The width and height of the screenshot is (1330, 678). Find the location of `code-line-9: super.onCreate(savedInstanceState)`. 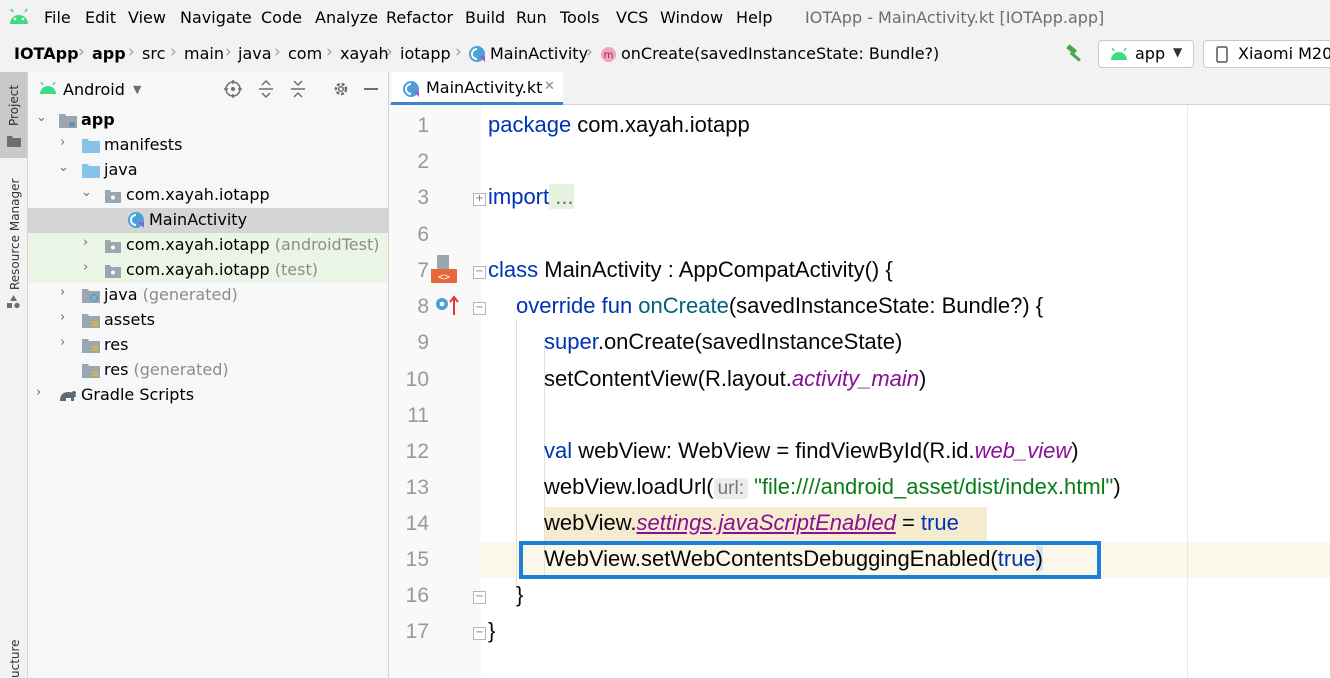

code-line-9: super.onCreate(savedInstanceState) is located at coordinates (723, 342).